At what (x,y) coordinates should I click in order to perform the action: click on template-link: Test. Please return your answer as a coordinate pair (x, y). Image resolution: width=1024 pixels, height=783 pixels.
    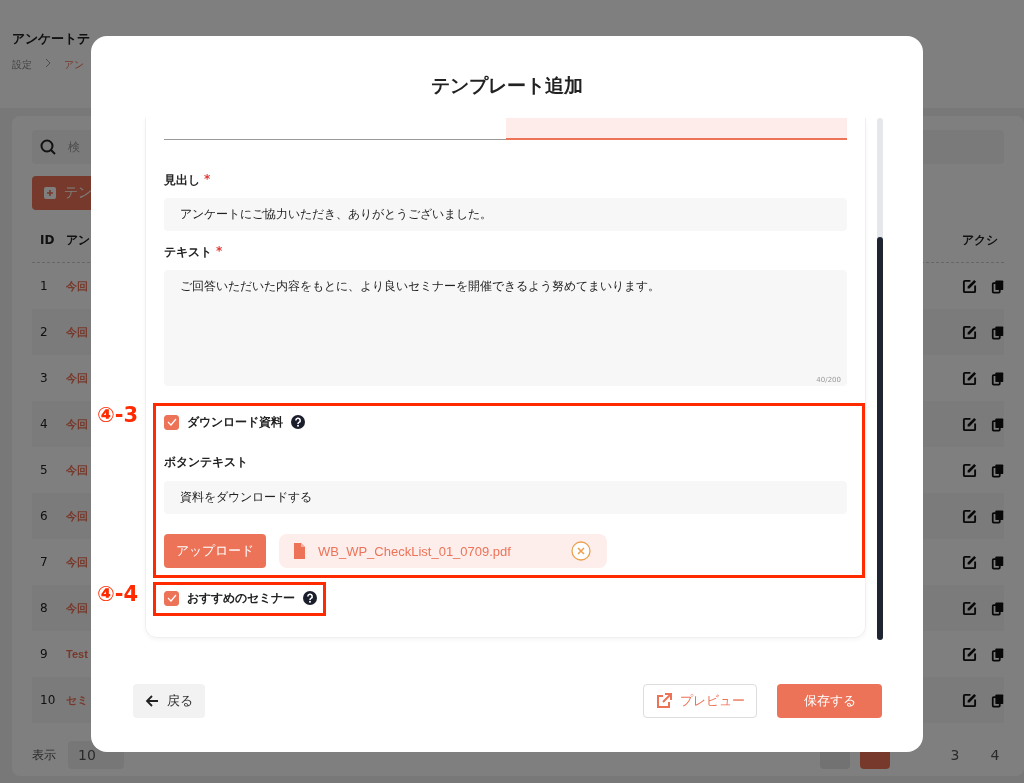
    Looking at the image, I should click on (77, 654).